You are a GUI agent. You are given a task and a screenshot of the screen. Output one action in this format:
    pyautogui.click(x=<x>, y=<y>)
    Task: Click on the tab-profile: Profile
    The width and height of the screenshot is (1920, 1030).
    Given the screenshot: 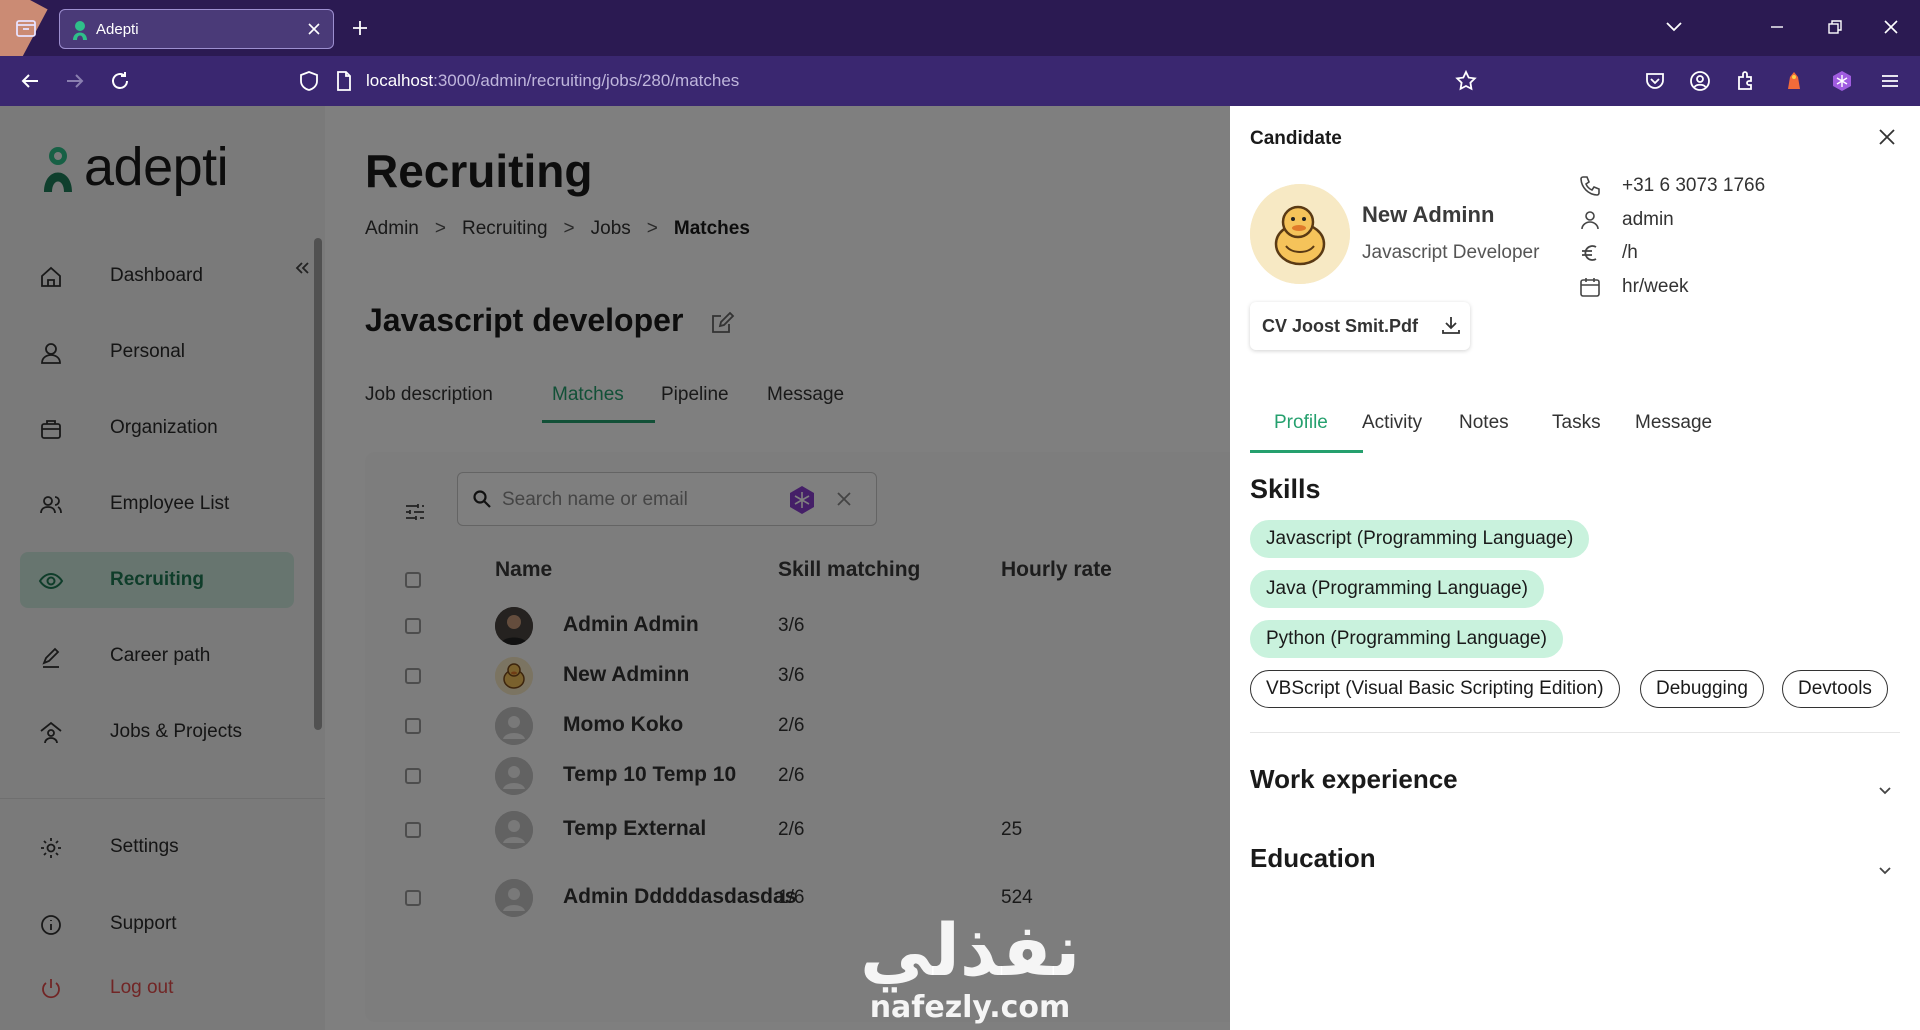 What is the action you would take?
    pyautogui.click(x=1301, y=423)
    